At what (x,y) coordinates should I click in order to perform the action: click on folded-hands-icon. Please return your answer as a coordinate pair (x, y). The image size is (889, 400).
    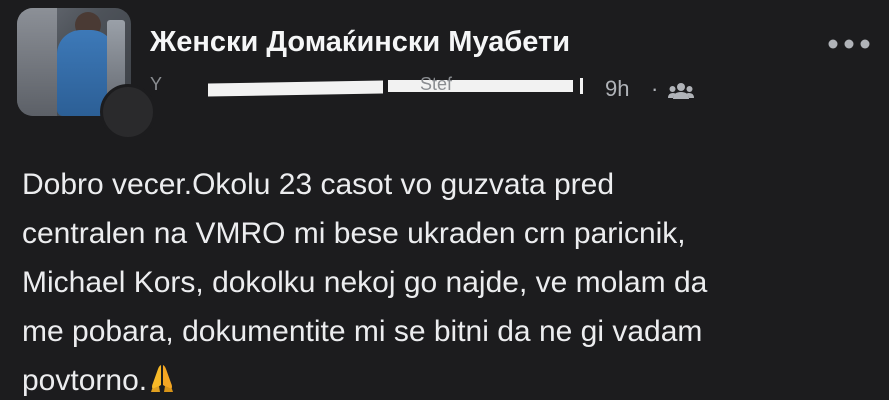
    Looking at the image, I should click on (162, 378).